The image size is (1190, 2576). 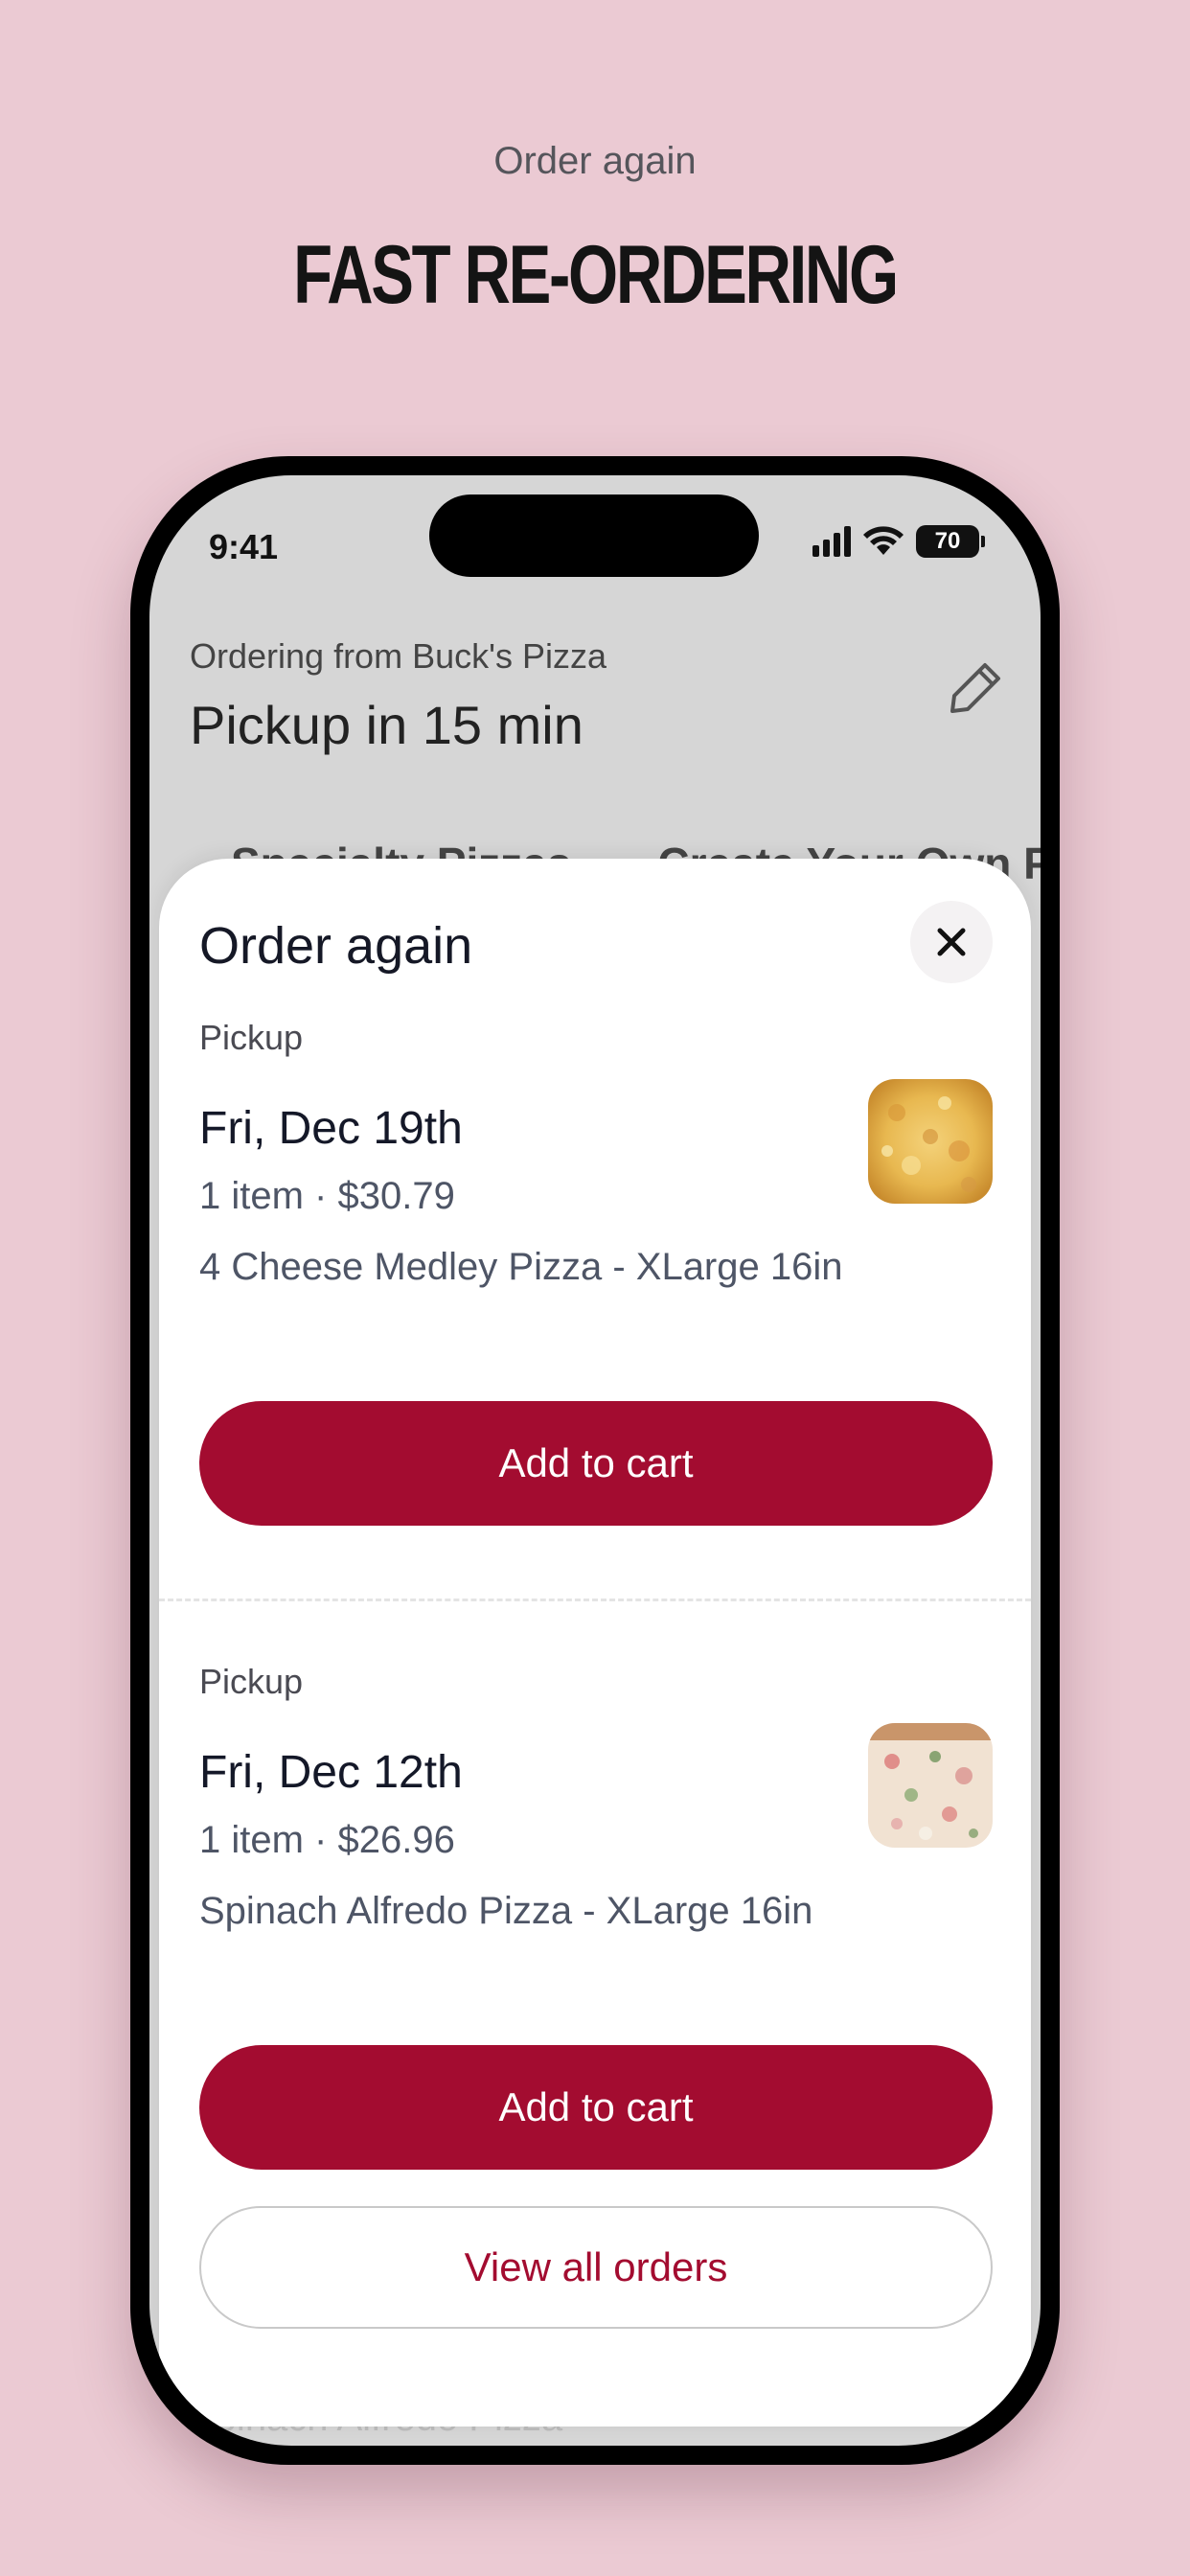 I want to click on cellular-signal-icon, so click(x=832, y=541).